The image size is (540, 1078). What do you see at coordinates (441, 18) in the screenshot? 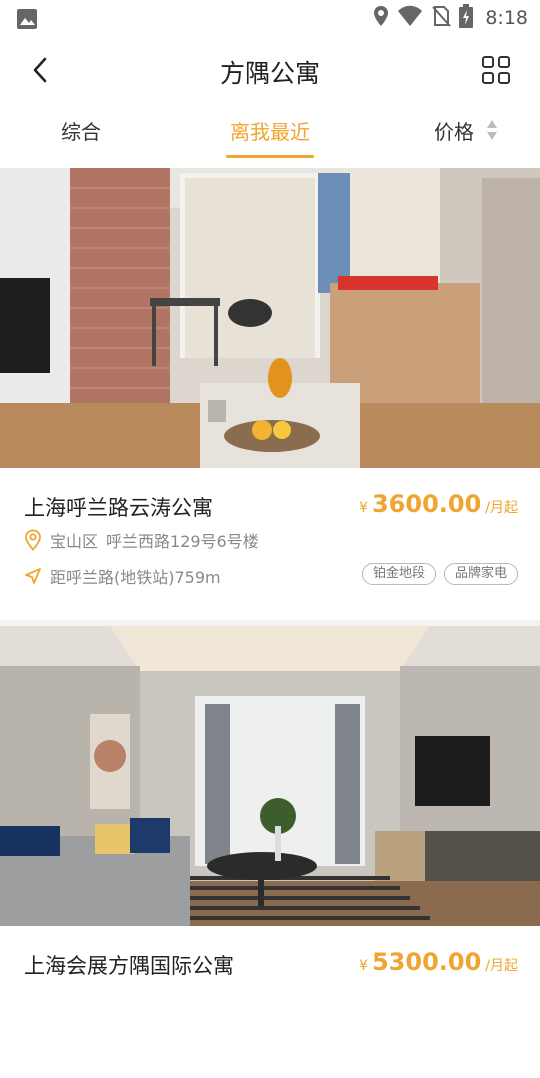
I see `no-sim-icon` at bounding box center [441, 18].